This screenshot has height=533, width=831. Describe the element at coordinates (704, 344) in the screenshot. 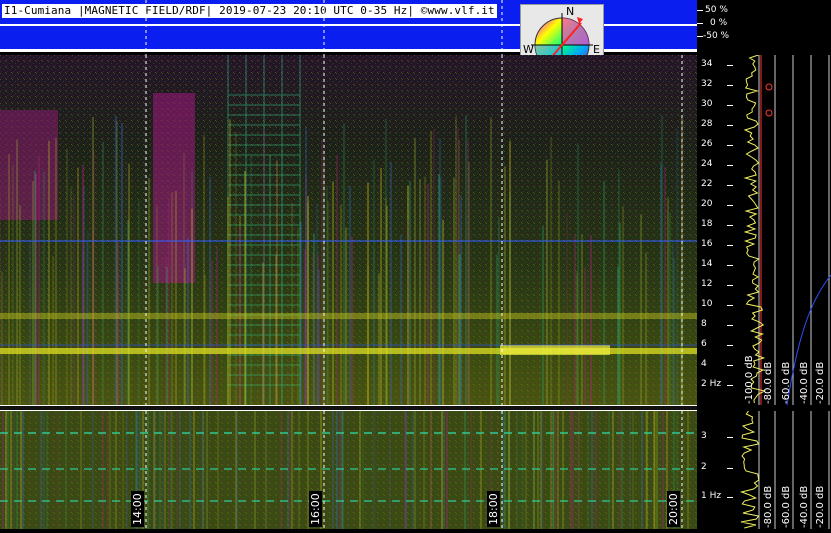

I see `frequency-tick-label: 6` at that location.